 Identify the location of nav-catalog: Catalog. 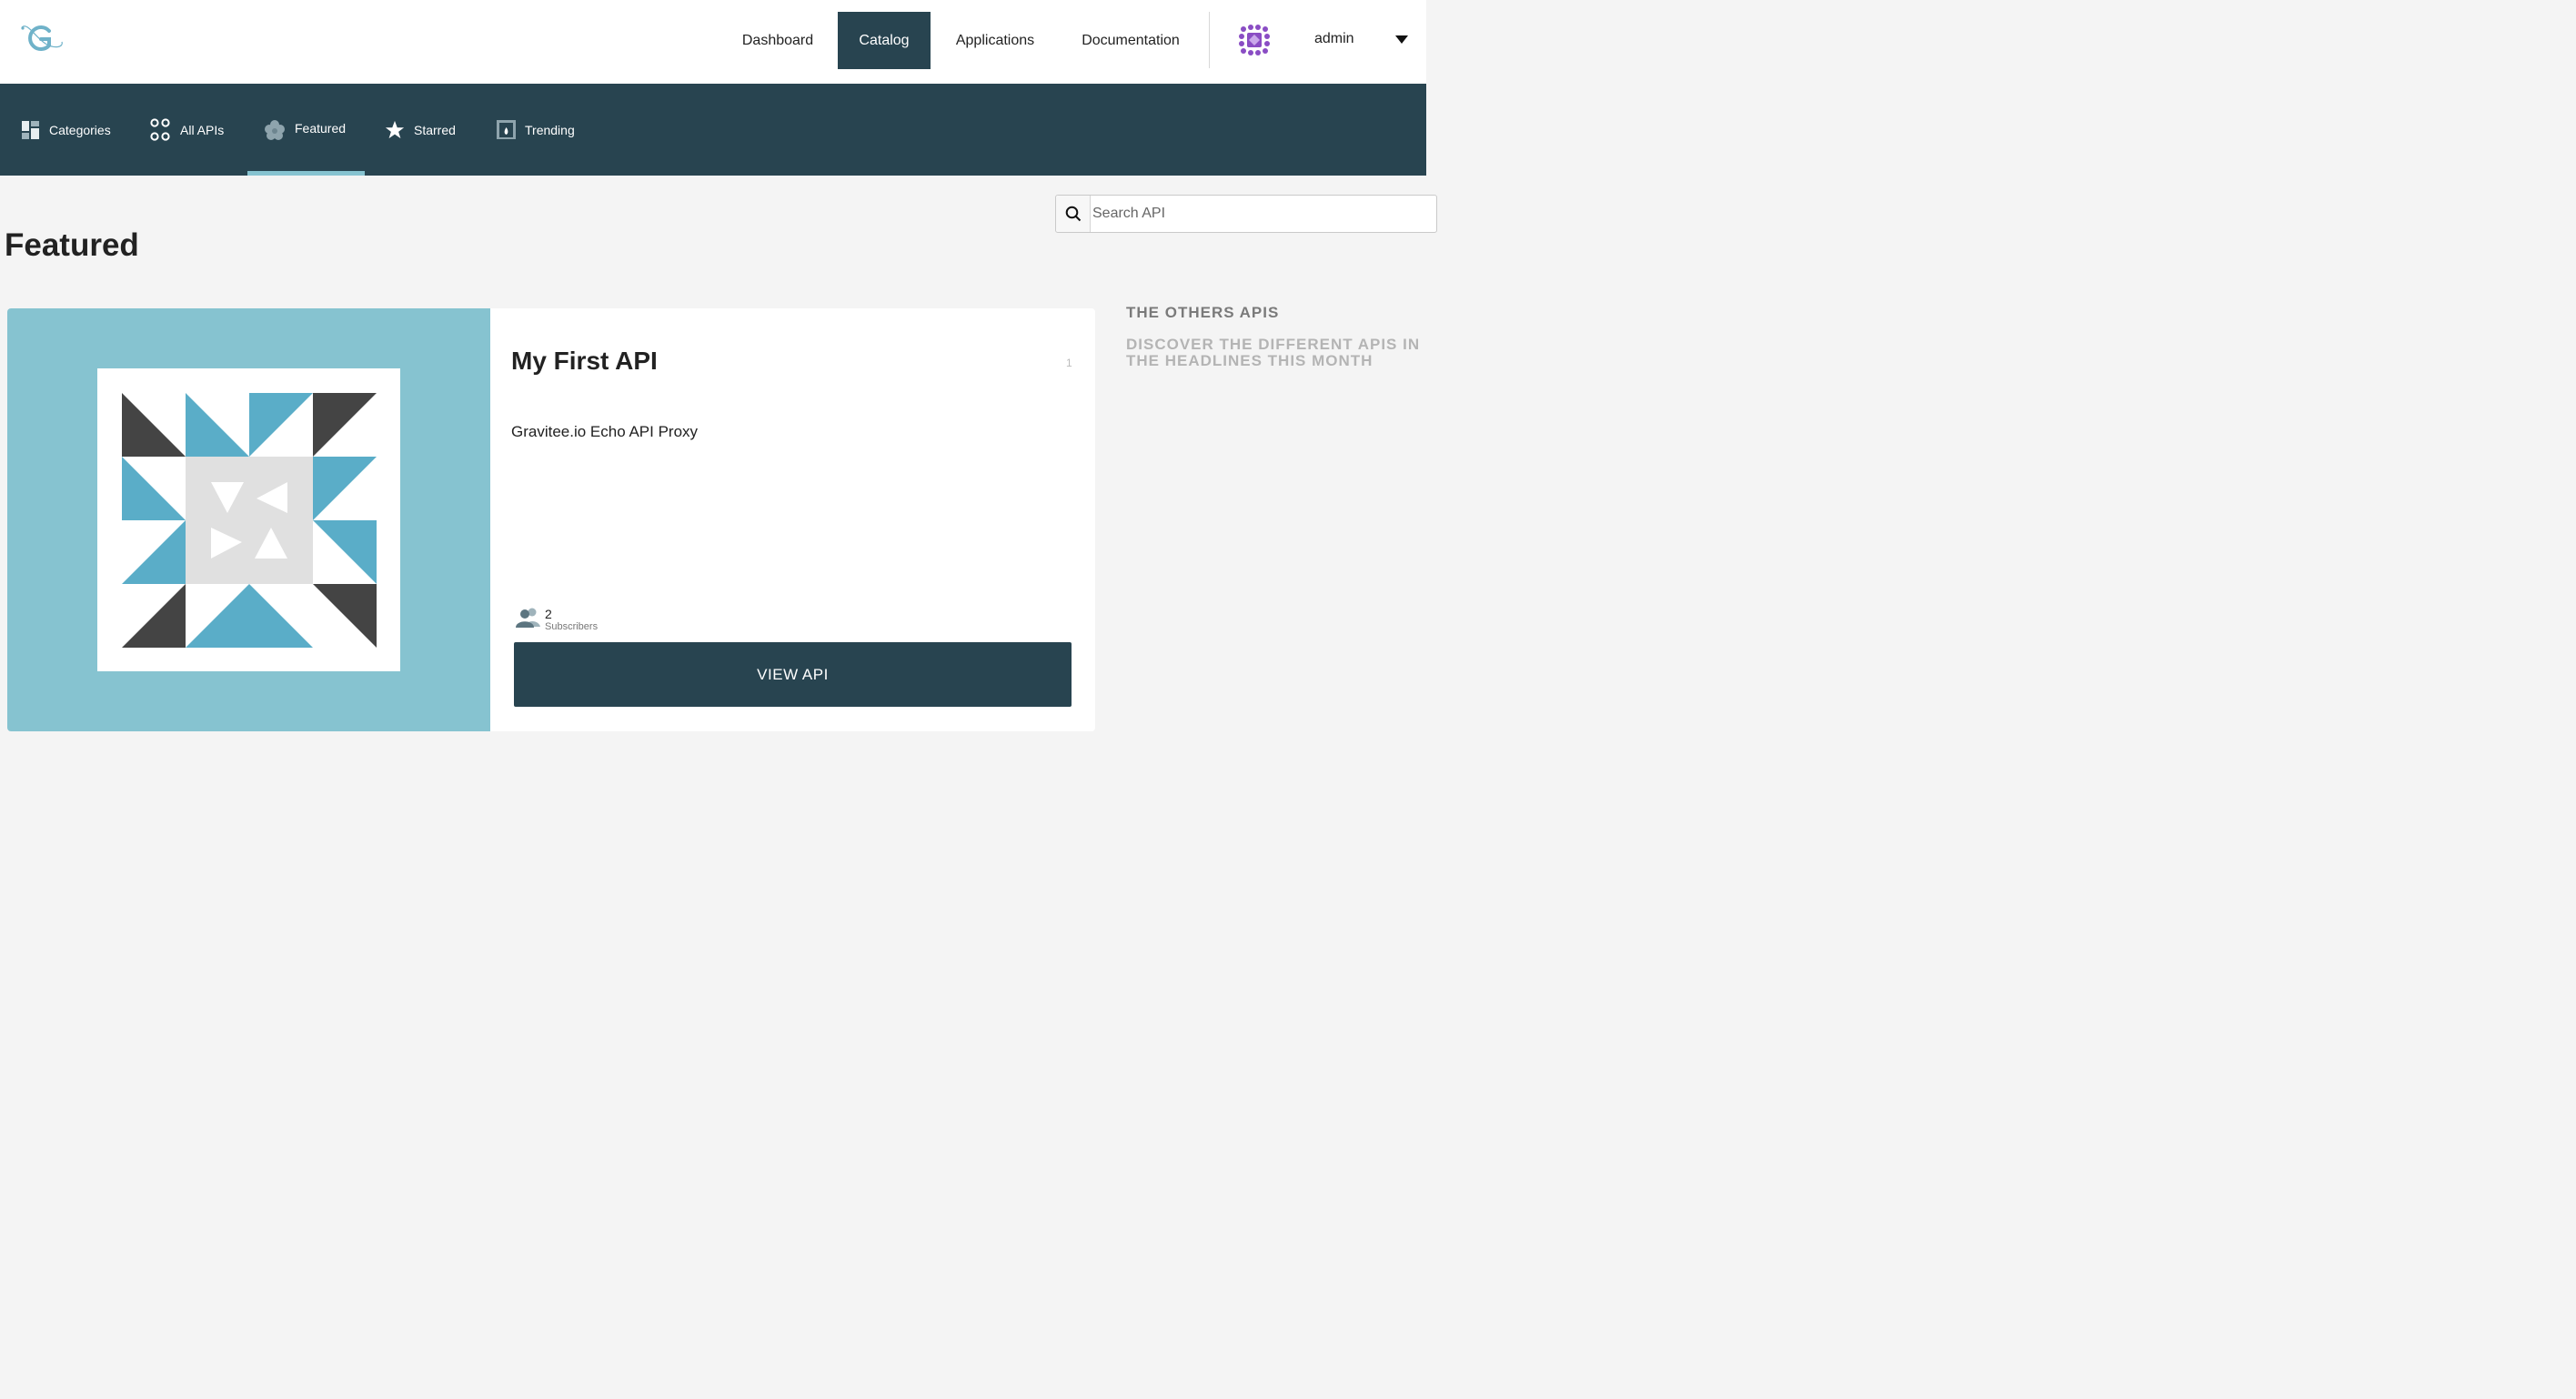
(884, 40).